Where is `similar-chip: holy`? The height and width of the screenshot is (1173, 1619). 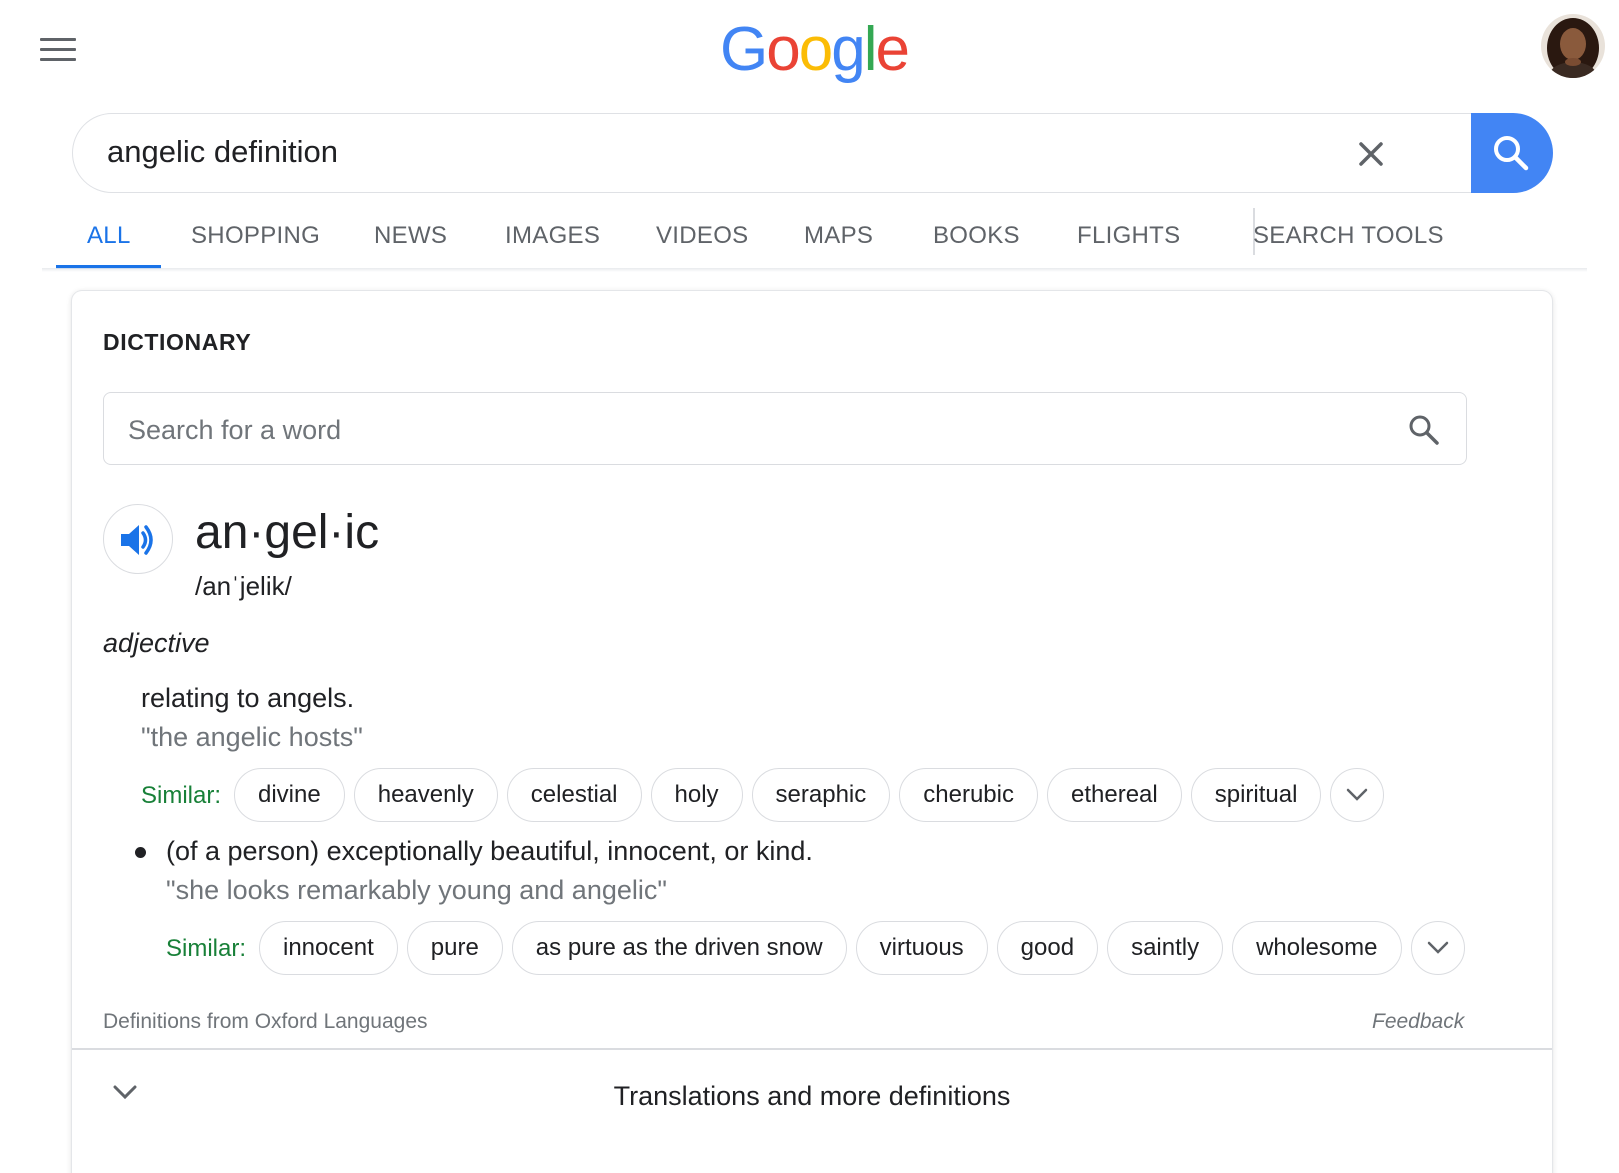
similar-chip: holy is located at coordinates (696, 795).